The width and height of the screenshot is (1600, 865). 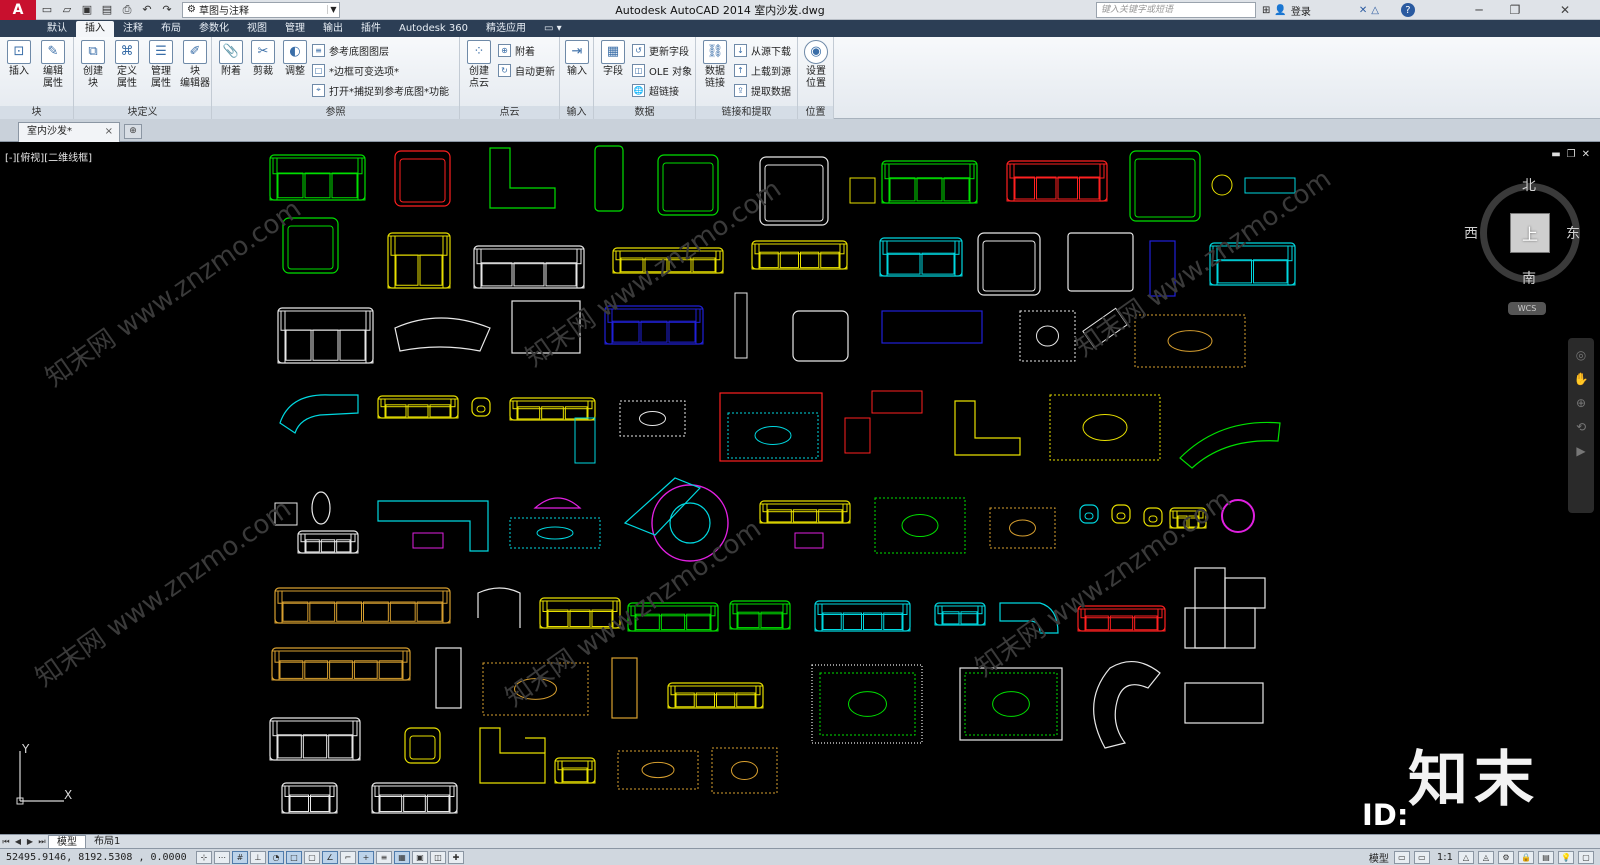 What do you see at coordinates (1529, 185) in the screenshot?
I see `compass-north: 北` at bounding box center [1529, 185].